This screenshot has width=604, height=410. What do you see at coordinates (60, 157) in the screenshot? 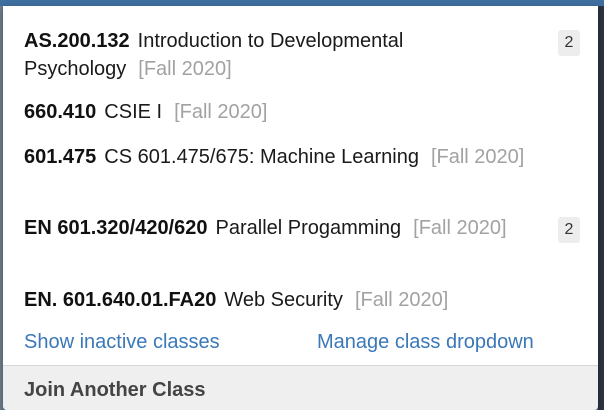
I see `class-number: 601.475` at bounding box center [60, 157].